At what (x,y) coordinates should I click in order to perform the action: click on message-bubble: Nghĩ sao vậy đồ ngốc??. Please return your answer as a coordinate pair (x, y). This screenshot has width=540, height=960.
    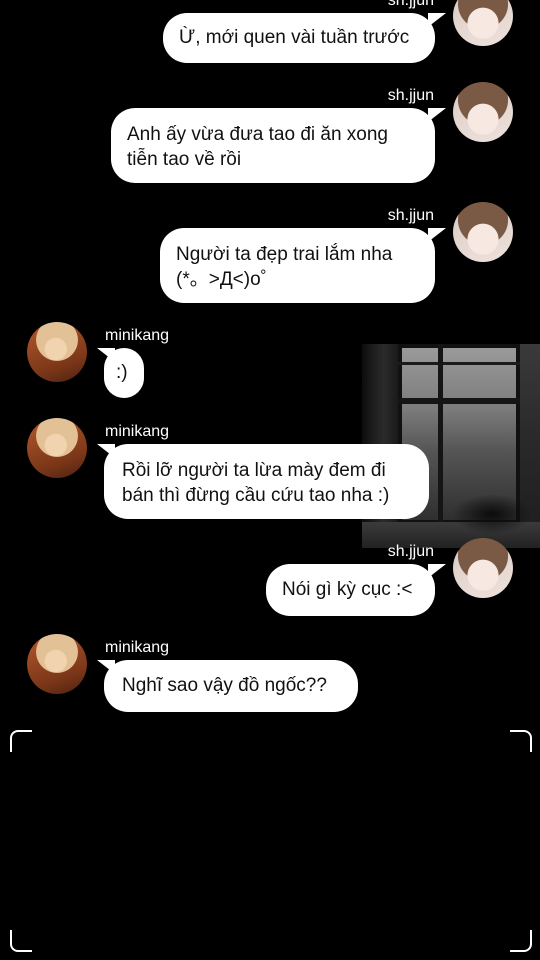
    Looking at the image, I should click on (231, 686).